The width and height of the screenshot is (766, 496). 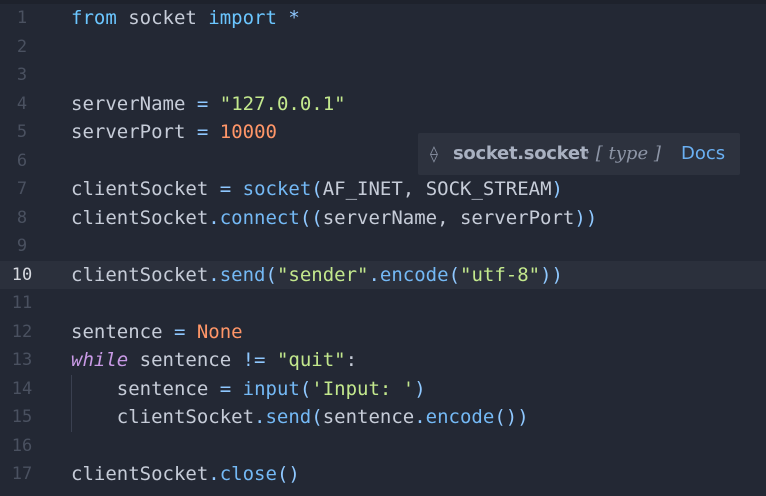 I want to click on code-token: input, so click(x=271, y=388).